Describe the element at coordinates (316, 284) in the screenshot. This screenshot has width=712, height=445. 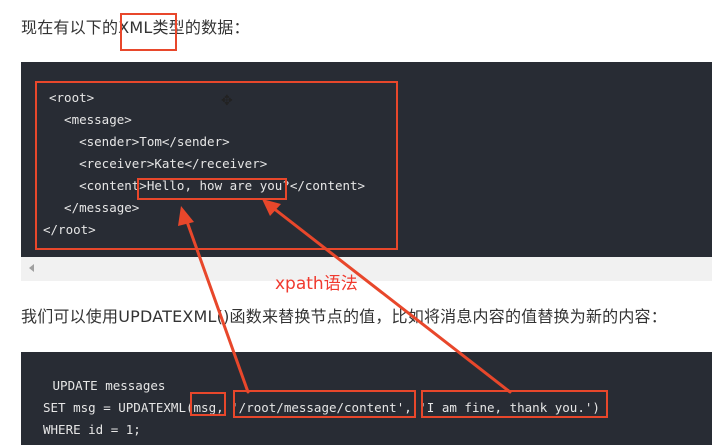
I see `xpath-annotation: xpath语法` at that location.